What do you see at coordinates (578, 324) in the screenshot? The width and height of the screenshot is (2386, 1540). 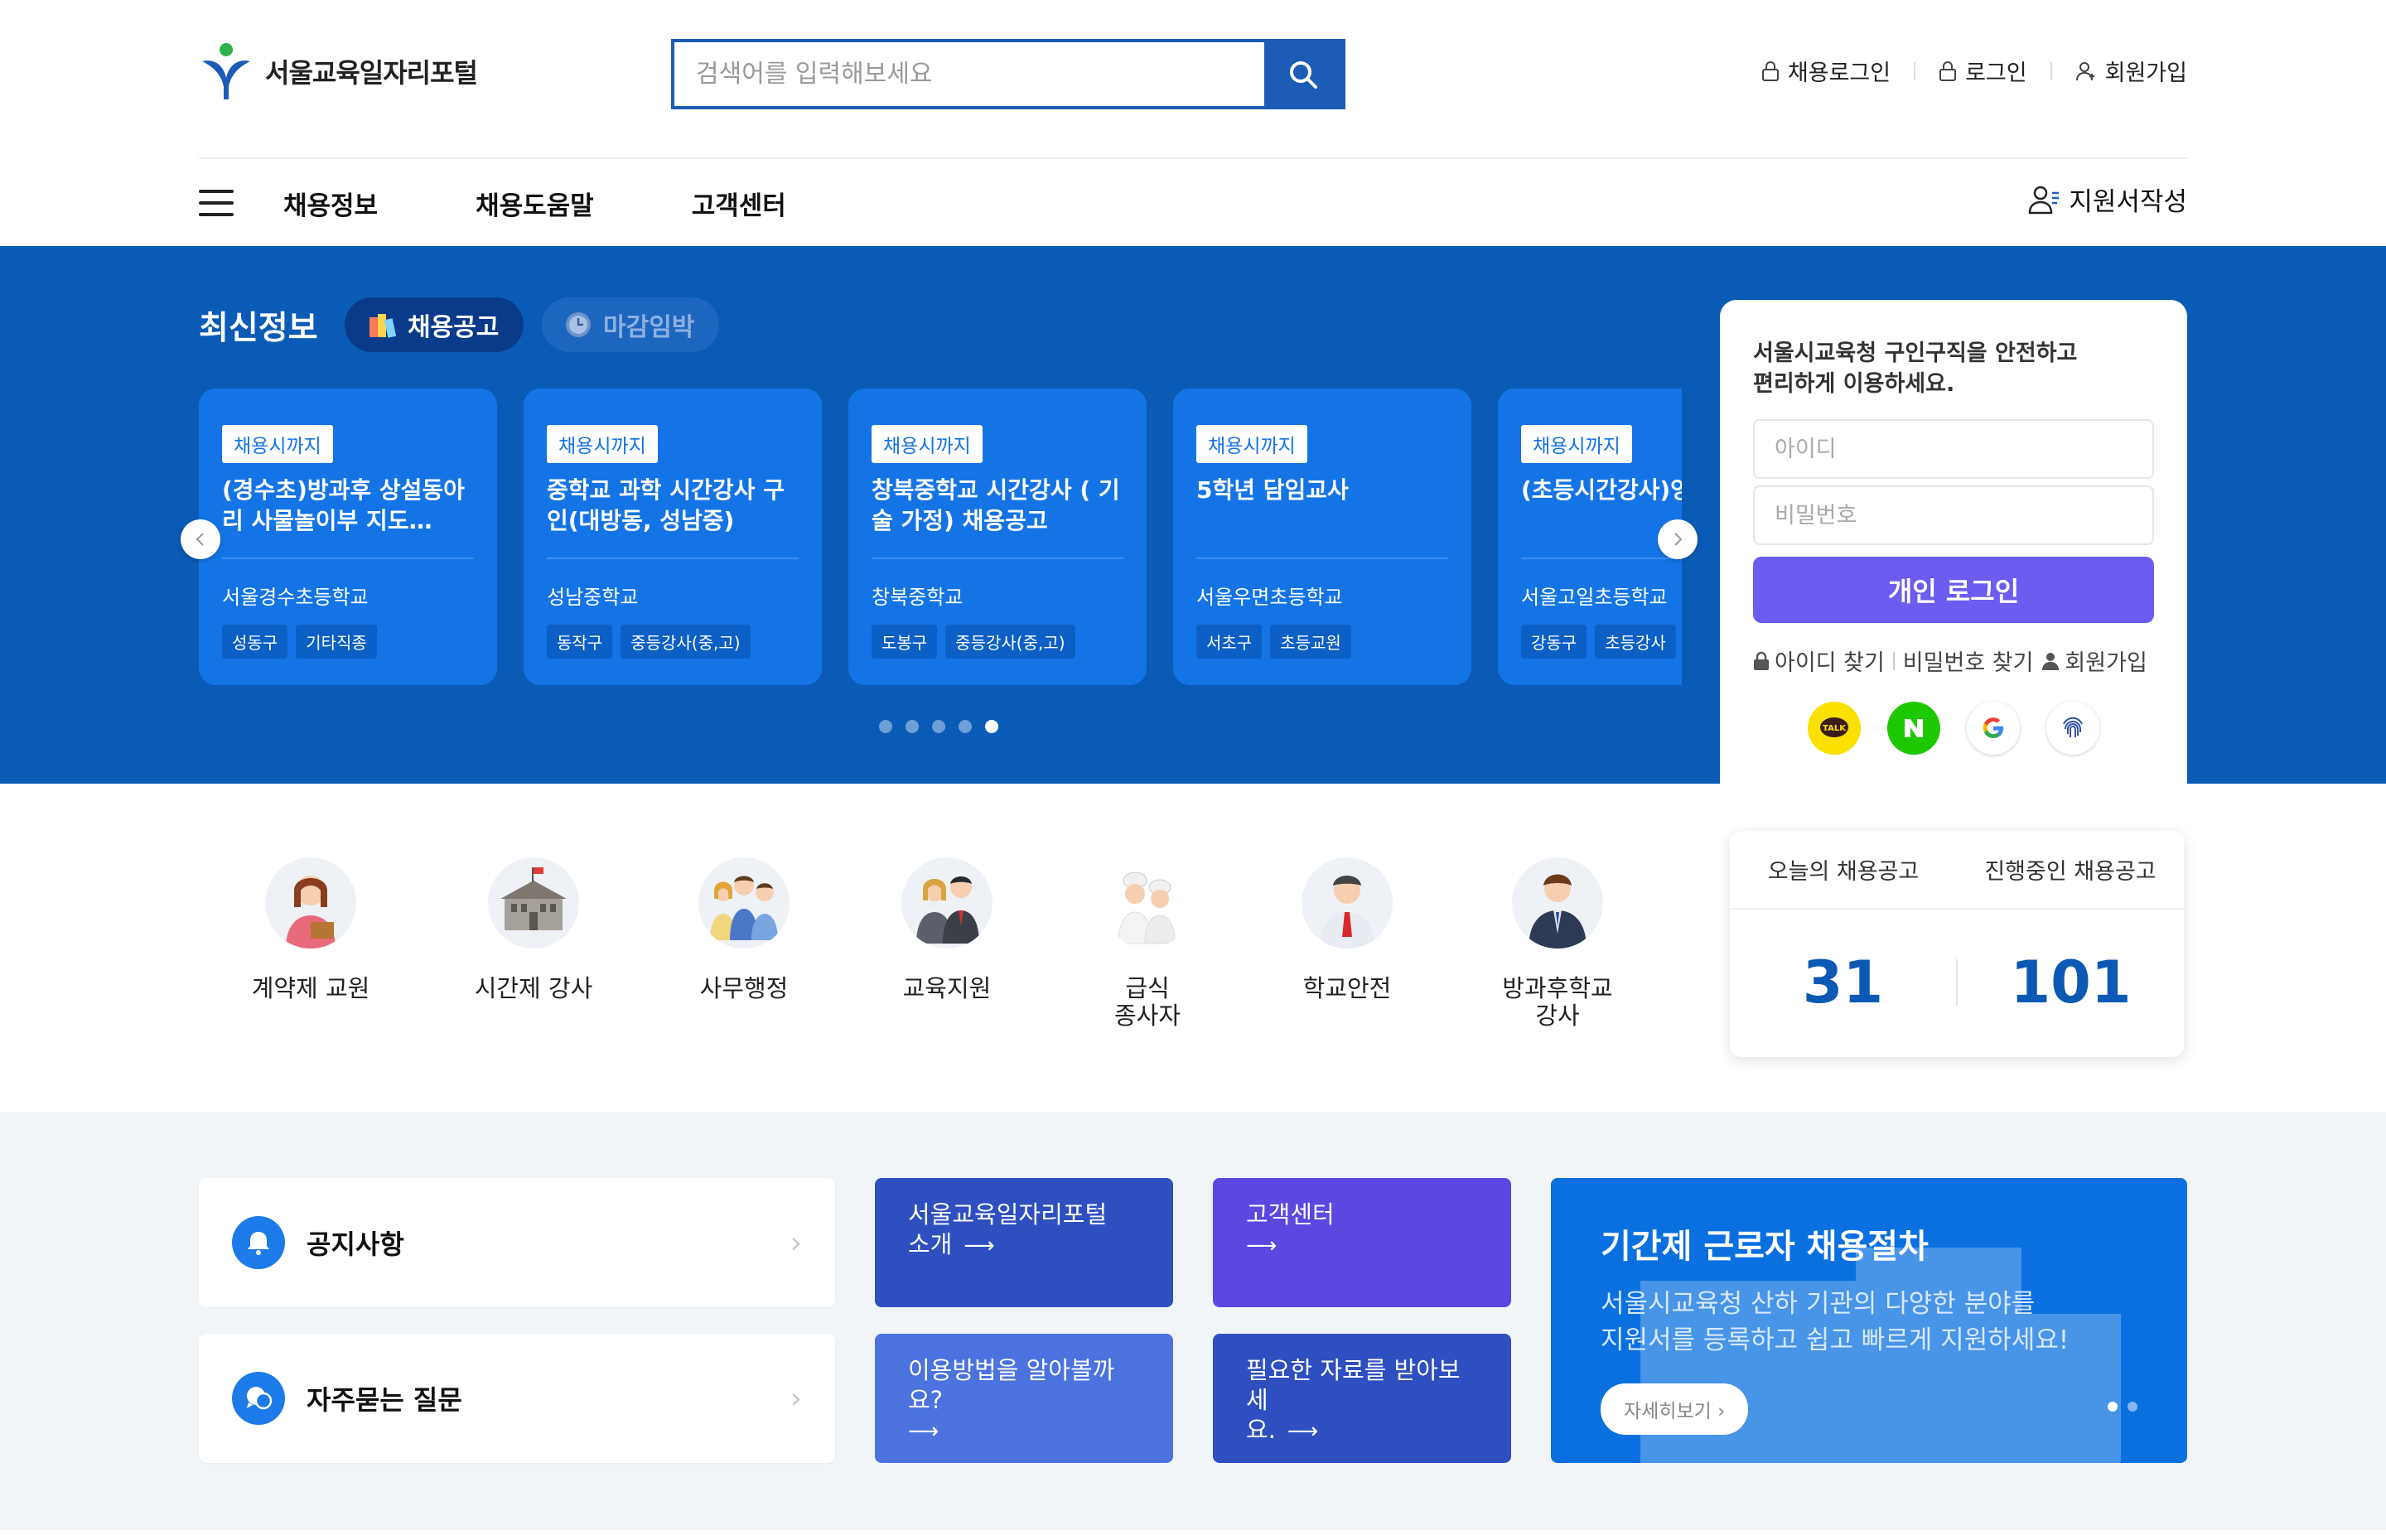 I see `clock-icon` at bounding box center [578, 324].